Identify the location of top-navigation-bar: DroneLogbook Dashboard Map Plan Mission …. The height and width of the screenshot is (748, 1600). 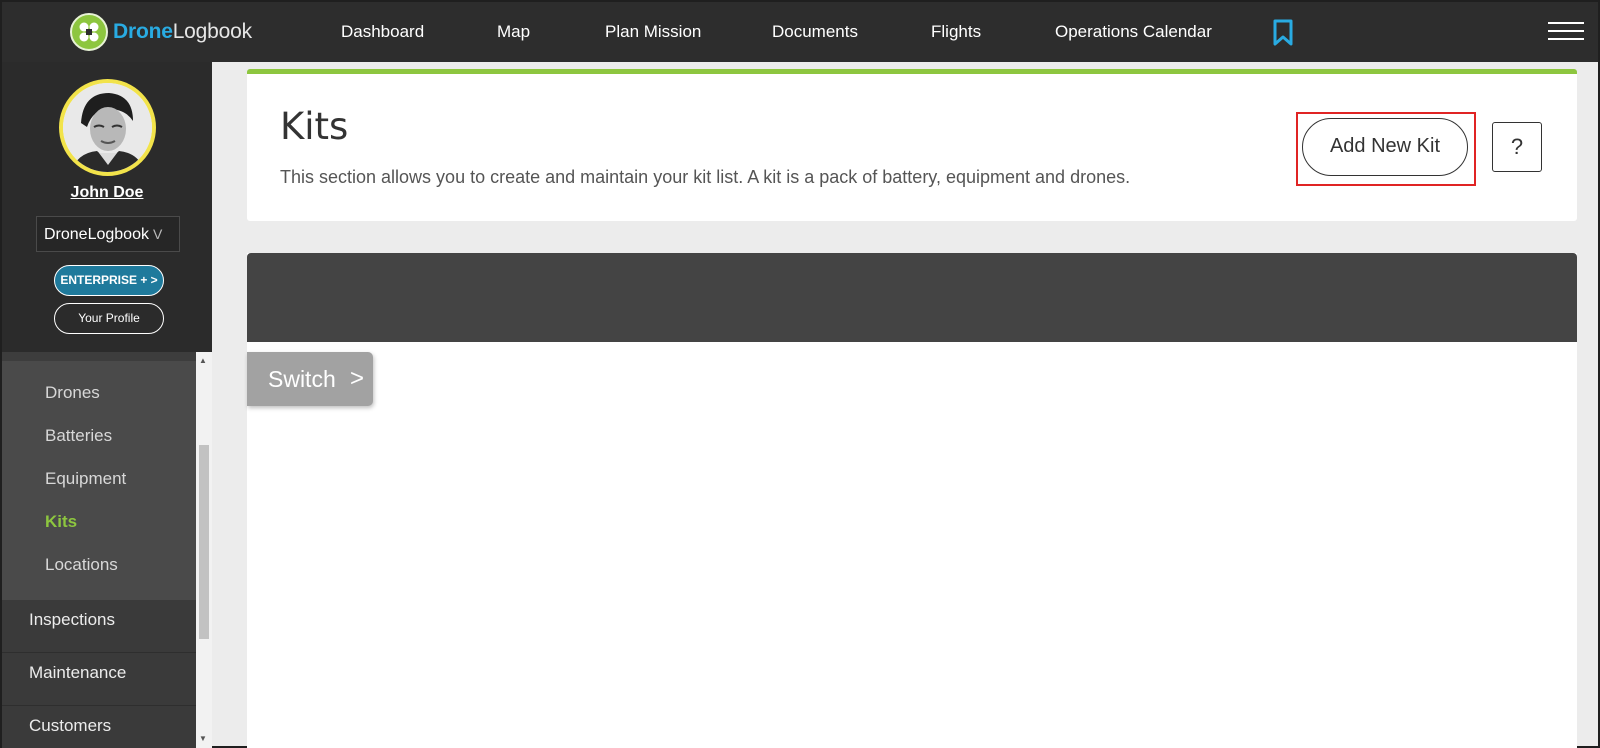
(800, 32).